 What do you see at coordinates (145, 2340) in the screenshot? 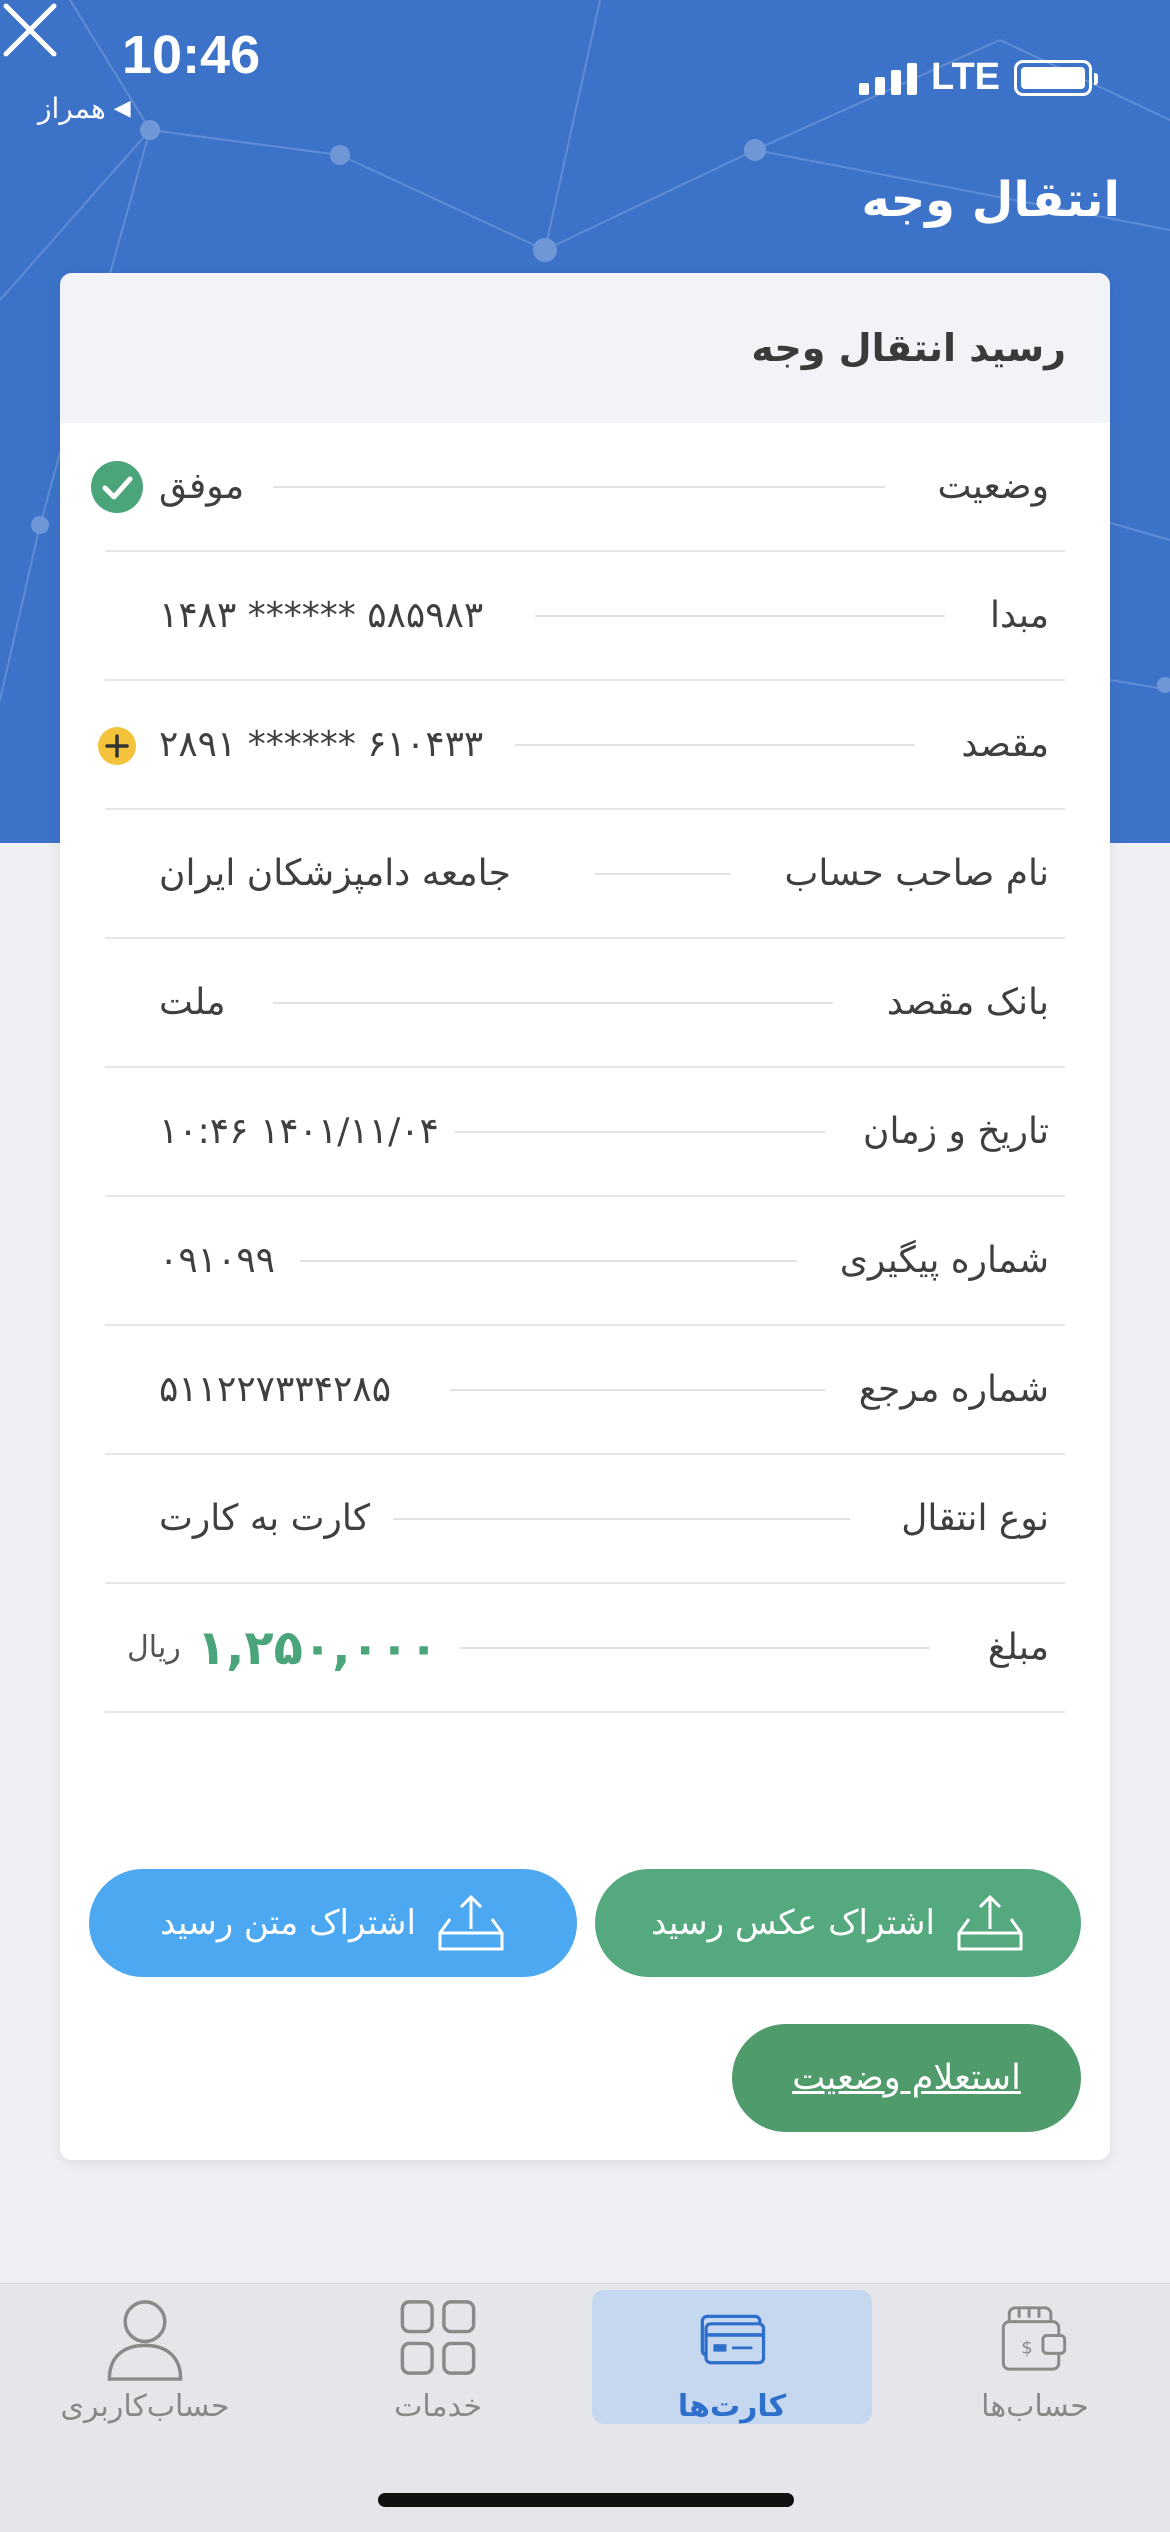
I see `user-icon` at bounding box center [145, 2340].